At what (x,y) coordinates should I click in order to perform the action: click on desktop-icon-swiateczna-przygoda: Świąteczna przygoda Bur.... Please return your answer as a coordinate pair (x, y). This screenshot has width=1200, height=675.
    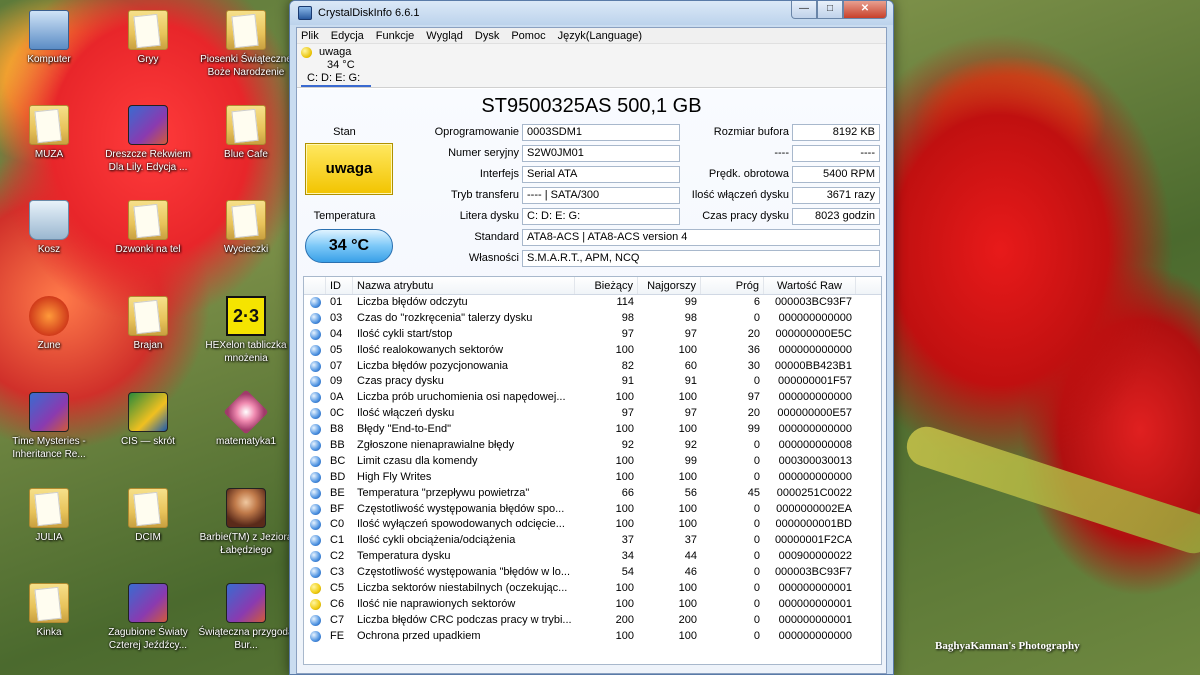
    Looking at the image, I should click on (246, 617).